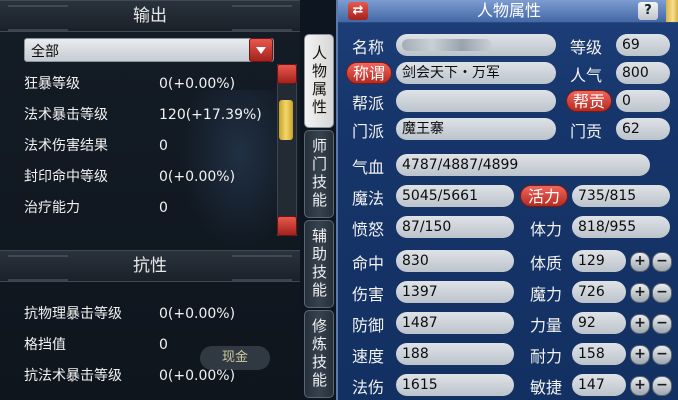 This screenshot has width=678, height=400. Describe the element at coordinates (455, 196) in the screenshot. I see `mp-field: 5045/5661` at that location.